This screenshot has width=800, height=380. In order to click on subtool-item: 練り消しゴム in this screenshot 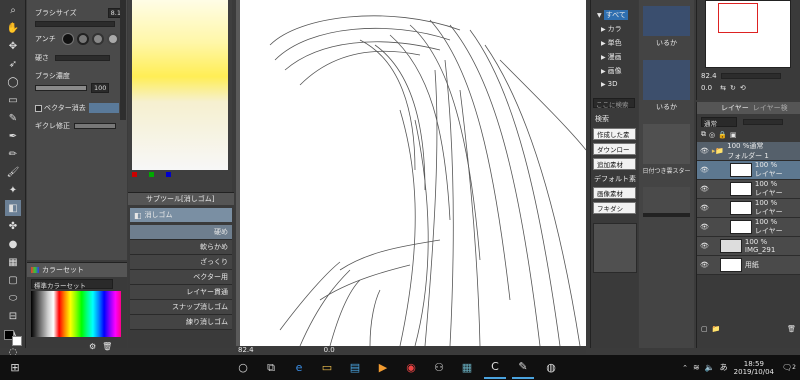, I will do `click(181, 322)`.